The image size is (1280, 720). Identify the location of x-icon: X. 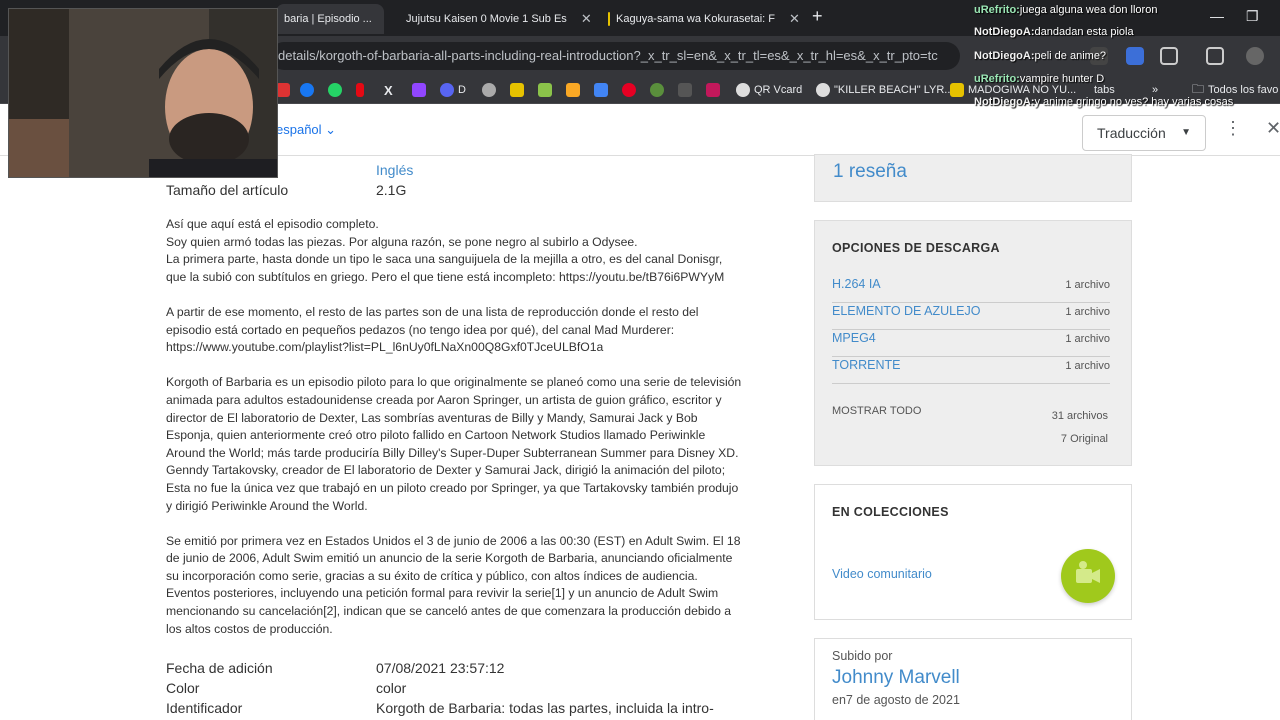
(388, 90).